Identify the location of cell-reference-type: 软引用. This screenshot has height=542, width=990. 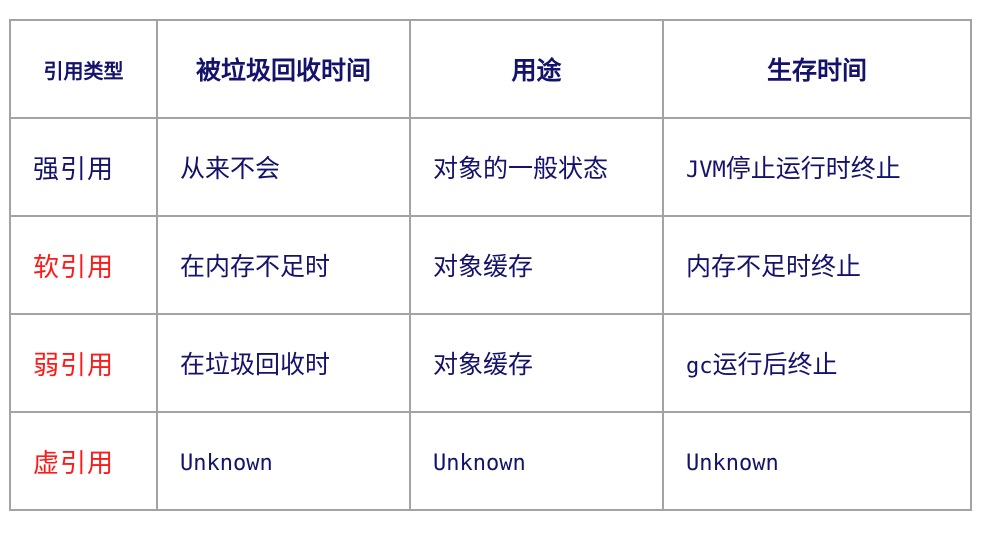
(83, 265).